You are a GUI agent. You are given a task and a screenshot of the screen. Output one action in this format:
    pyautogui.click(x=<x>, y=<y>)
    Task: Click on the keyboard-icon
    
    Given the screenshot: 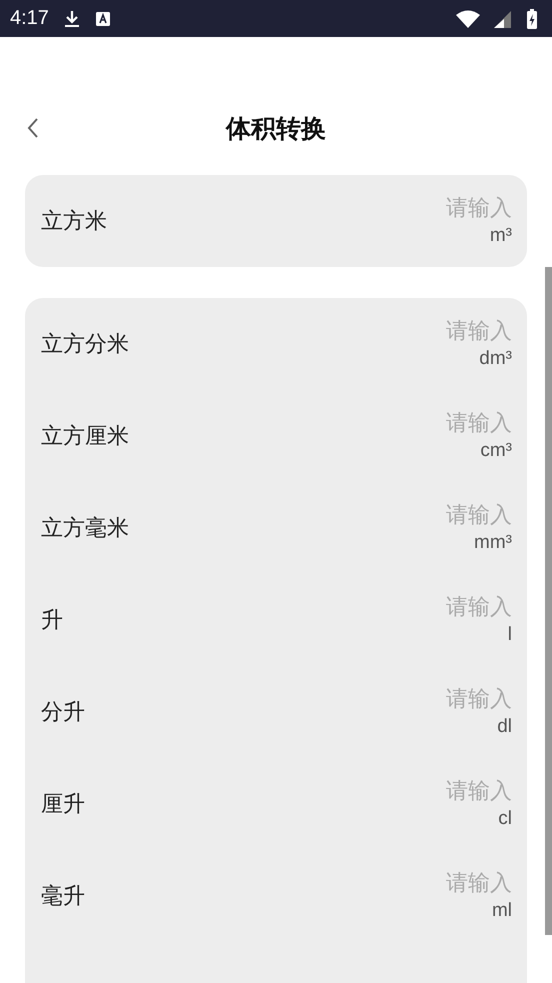 What is the action you would take?
    pyautogui.click(x=102, y=18)
    